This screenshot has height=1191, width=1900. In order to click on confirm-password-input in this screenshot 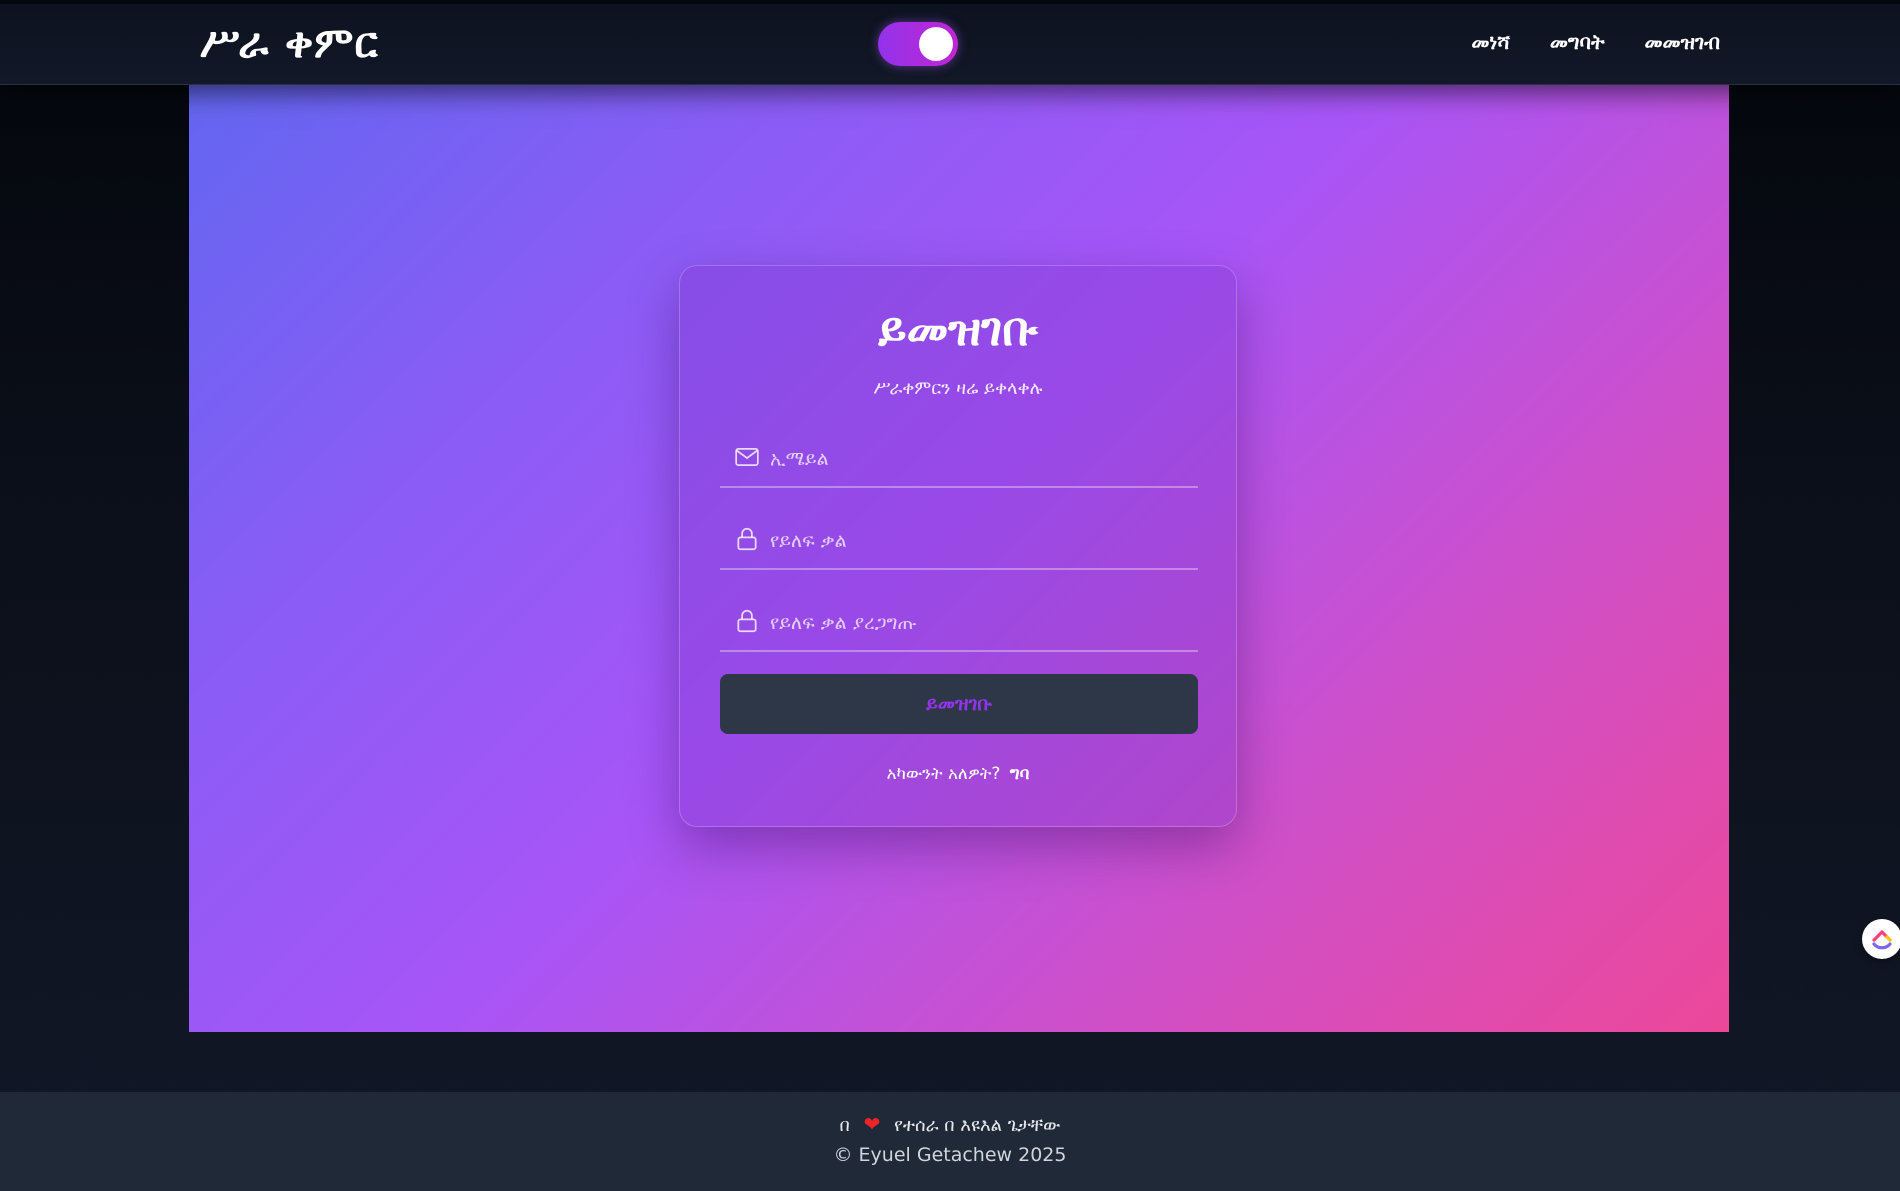, I will do `click(980, 623)`.